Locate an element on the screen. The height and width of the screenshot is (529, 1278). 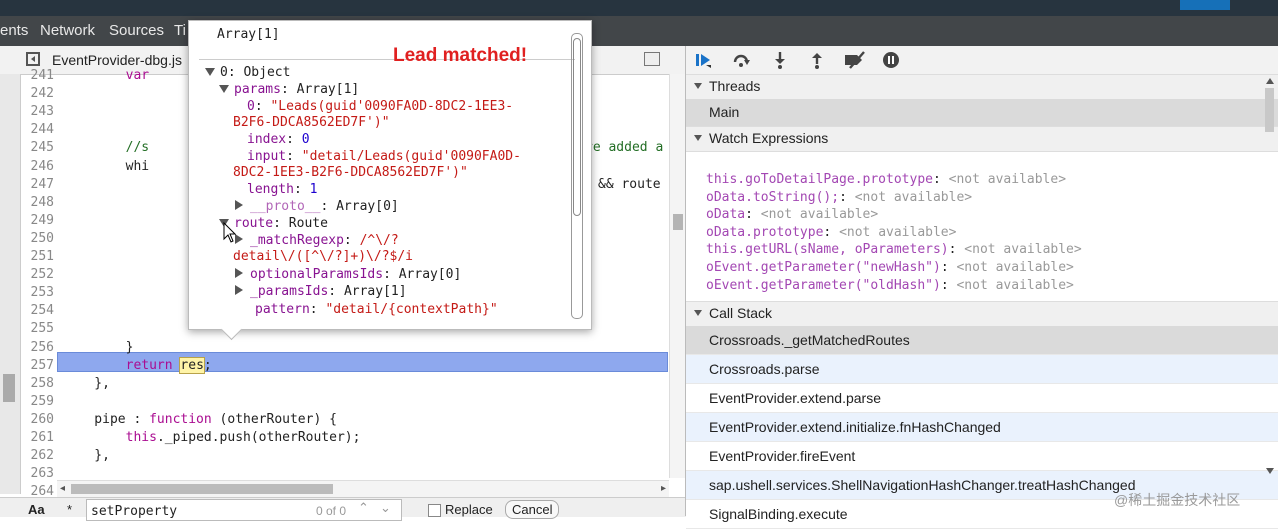
call-frame: EventProvider.fireEvent is located at coordinates (982, 456).